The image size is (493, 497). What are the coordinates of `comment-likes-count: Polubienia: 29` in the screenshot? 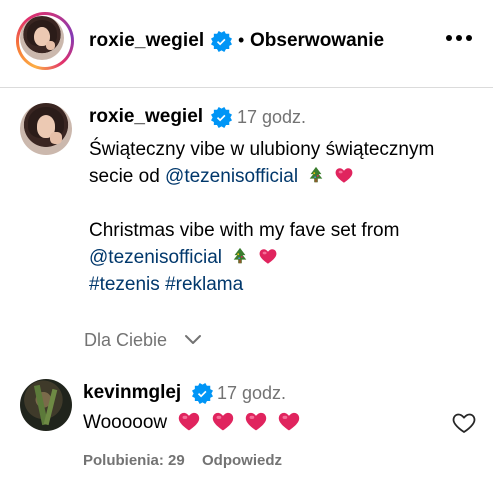 It's located at (134, 460).